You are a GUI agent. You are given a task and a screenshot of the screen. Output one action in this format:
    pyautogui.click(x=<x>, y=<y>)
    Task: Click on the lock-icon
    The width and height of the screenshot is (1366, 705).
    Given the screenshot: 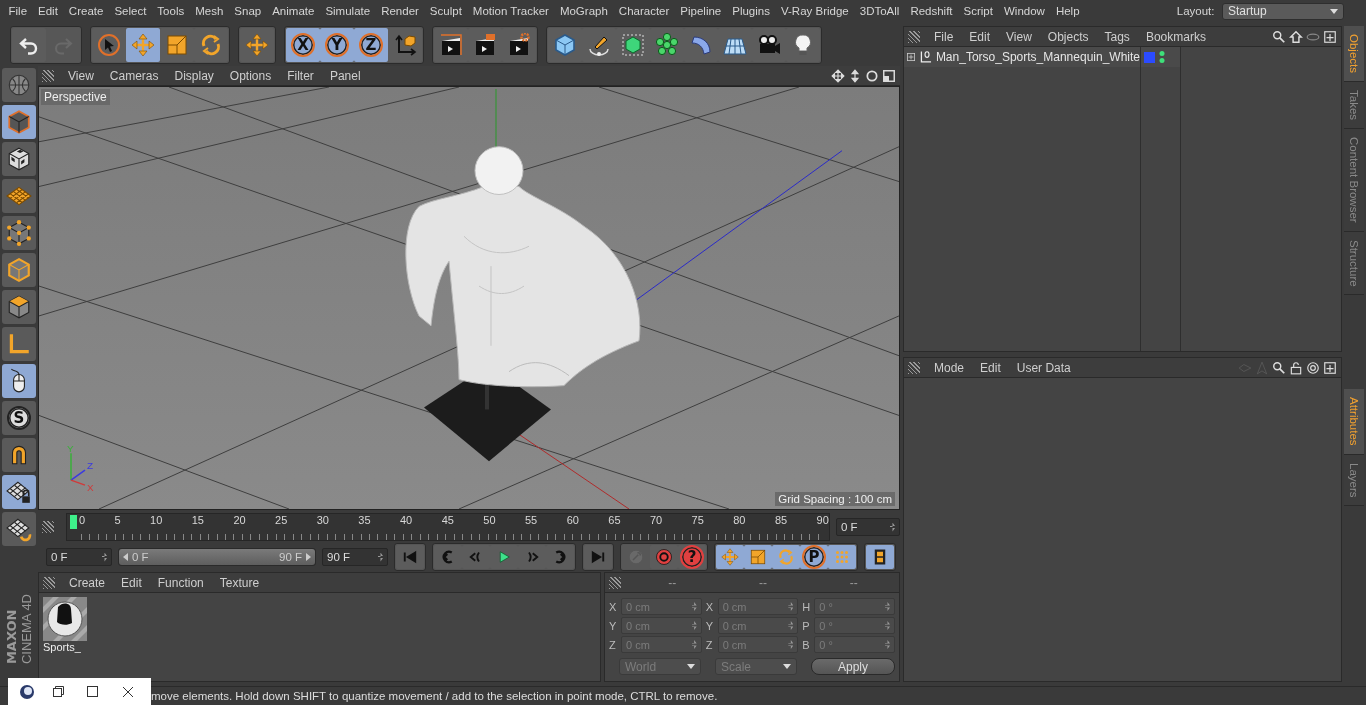 What is the action you would take?
    pyautogui.click(x=1296, y=367)
    